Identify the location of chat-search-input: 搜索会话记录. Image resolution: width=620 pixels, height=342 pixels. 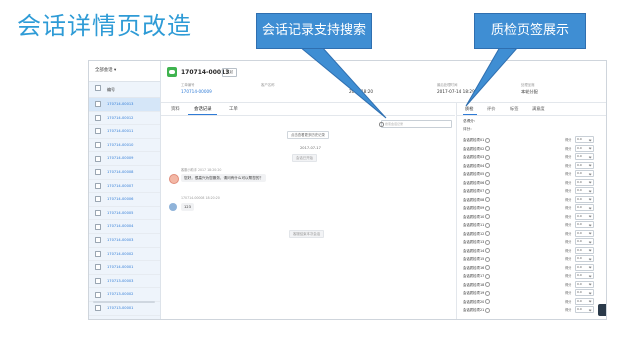
(415, 124).